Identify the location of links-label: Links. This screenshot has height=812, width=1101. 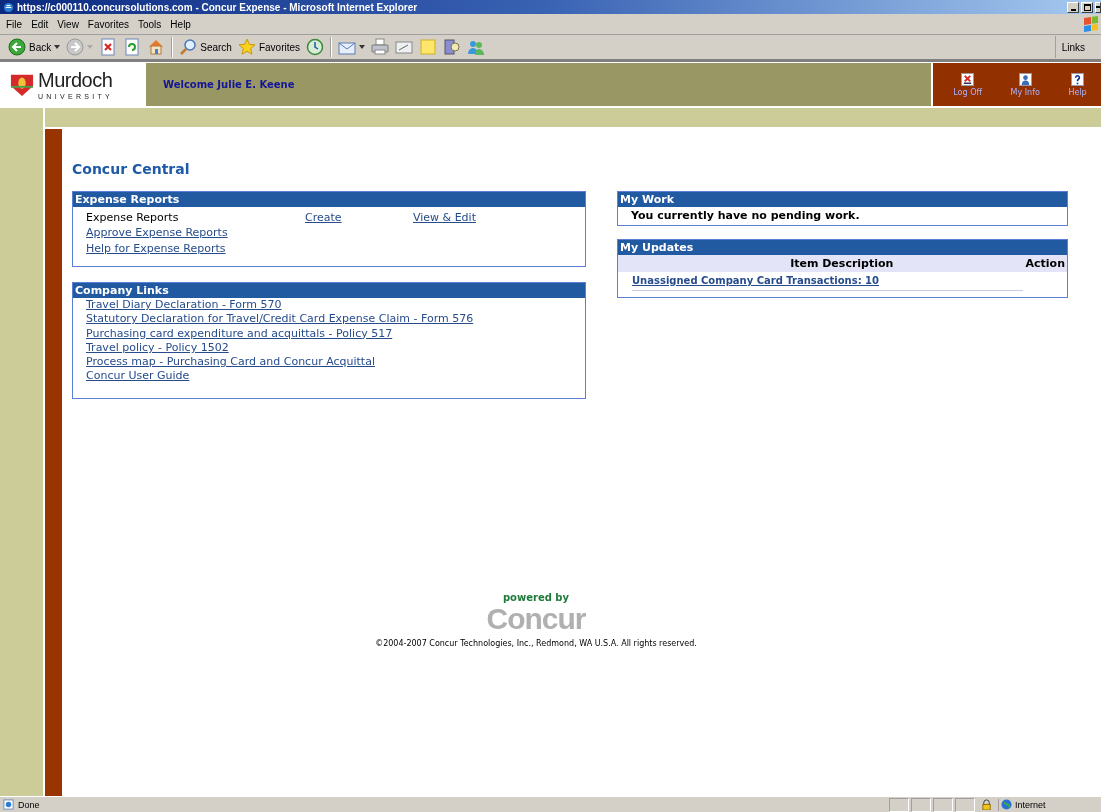
(1073, 47).